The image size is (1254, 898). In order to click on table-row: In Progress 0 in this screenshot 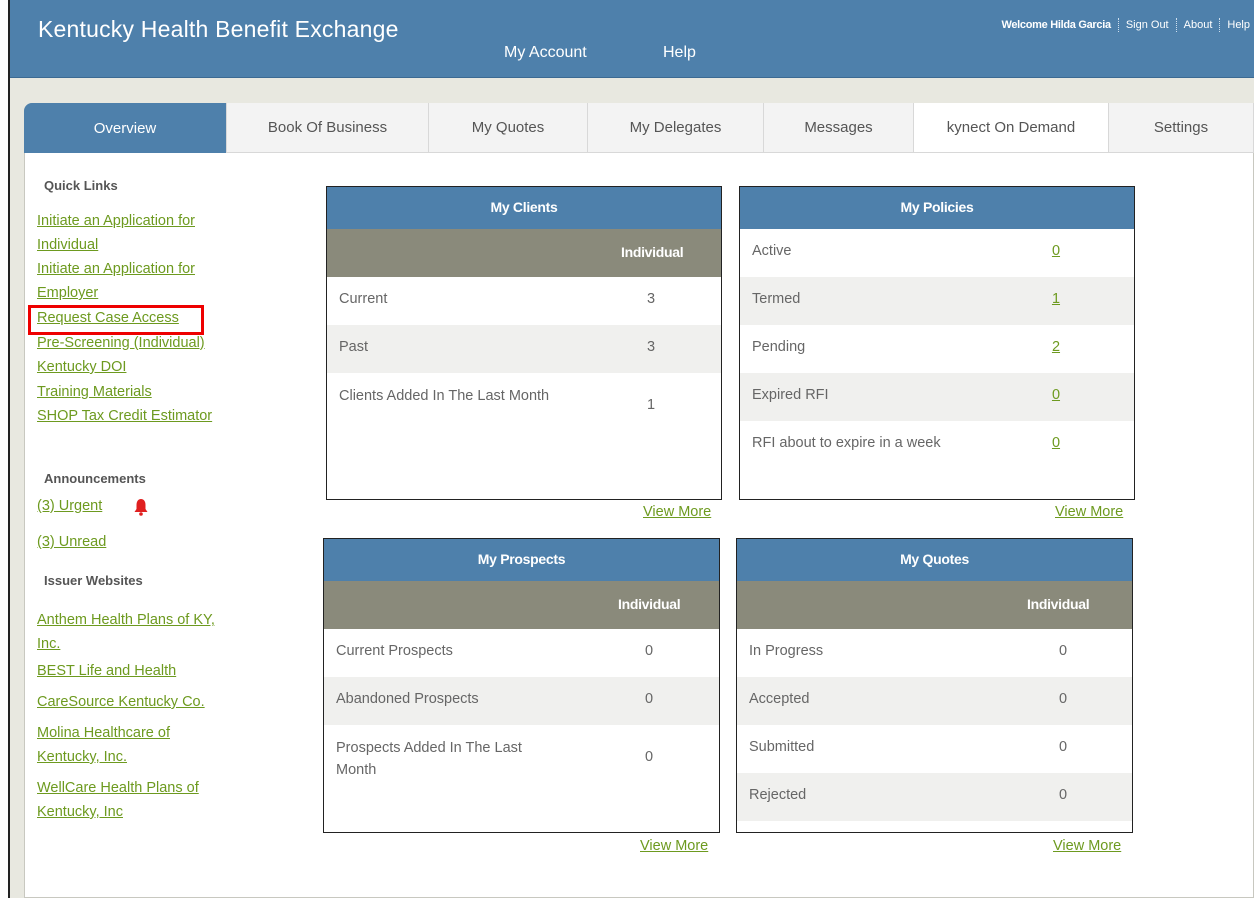, I will do `click(934, 653)`.